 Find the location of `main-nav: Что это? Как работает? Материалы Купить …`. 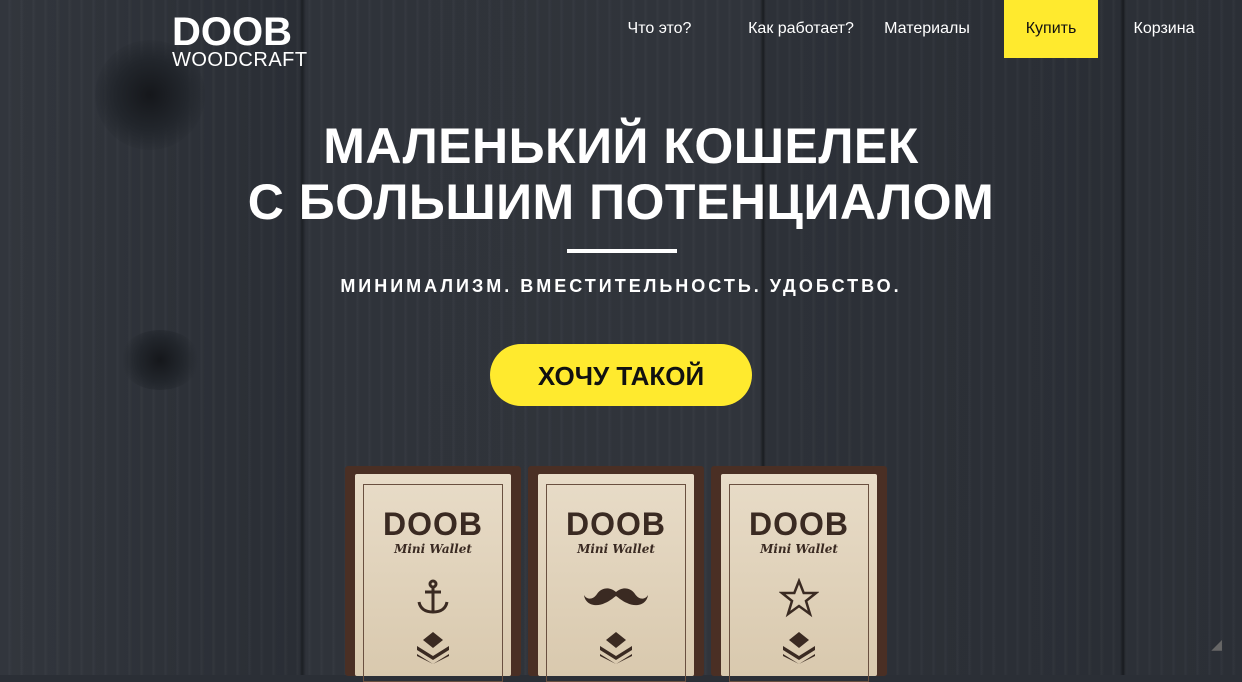

main-nav: Что это? Как работает? Материалы Купить … is located at coordinates (923, 29).